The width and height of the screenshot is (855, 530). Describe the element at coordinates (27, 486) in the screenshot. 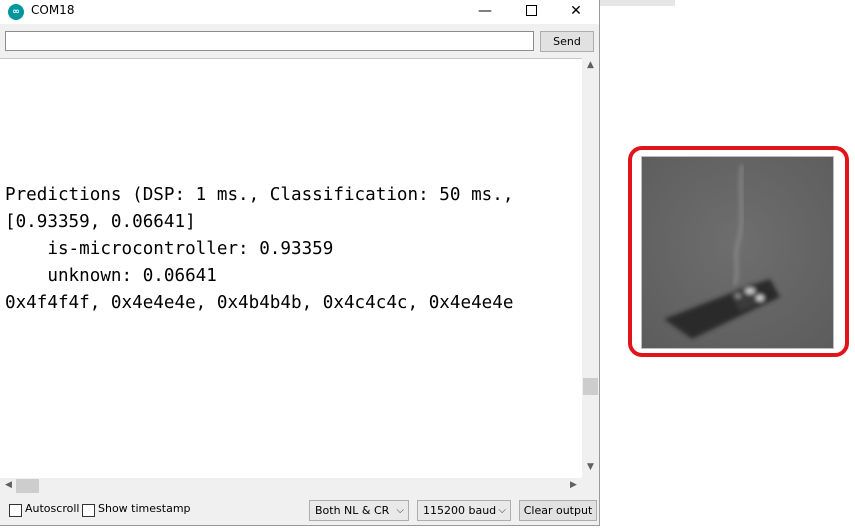

I see `horizontal-scroll-thumb` at that location.